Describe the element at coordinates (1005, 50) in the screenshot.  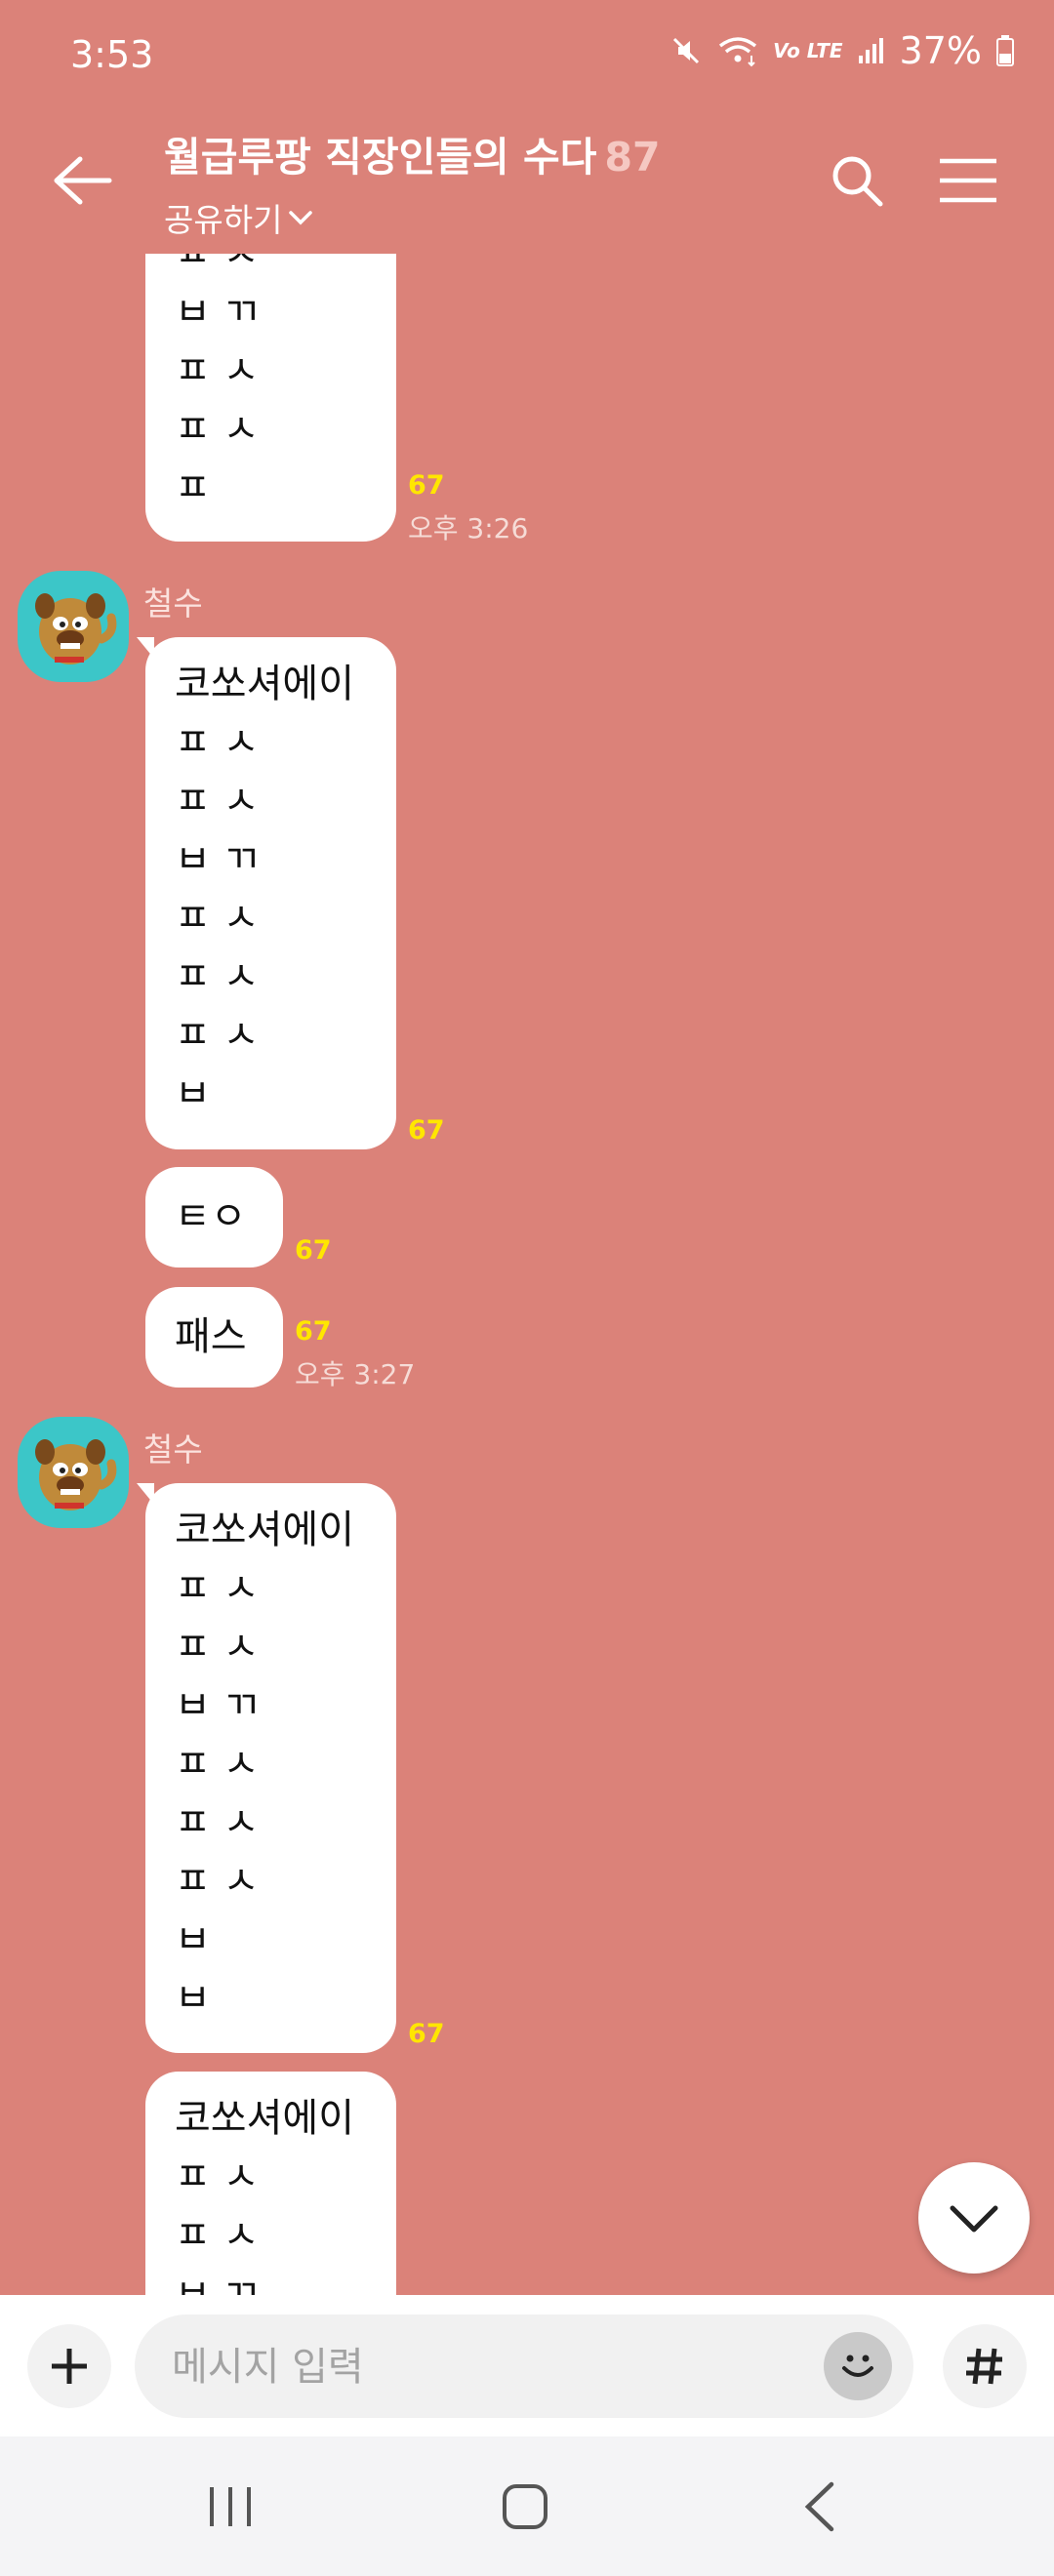
I see `battery-icon` at that location.